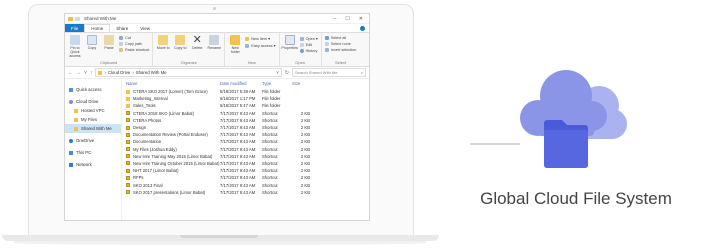  Describe the element at coordinates (347, 19) in the screenshot. I see `maximize-icon: ☐` at that location.